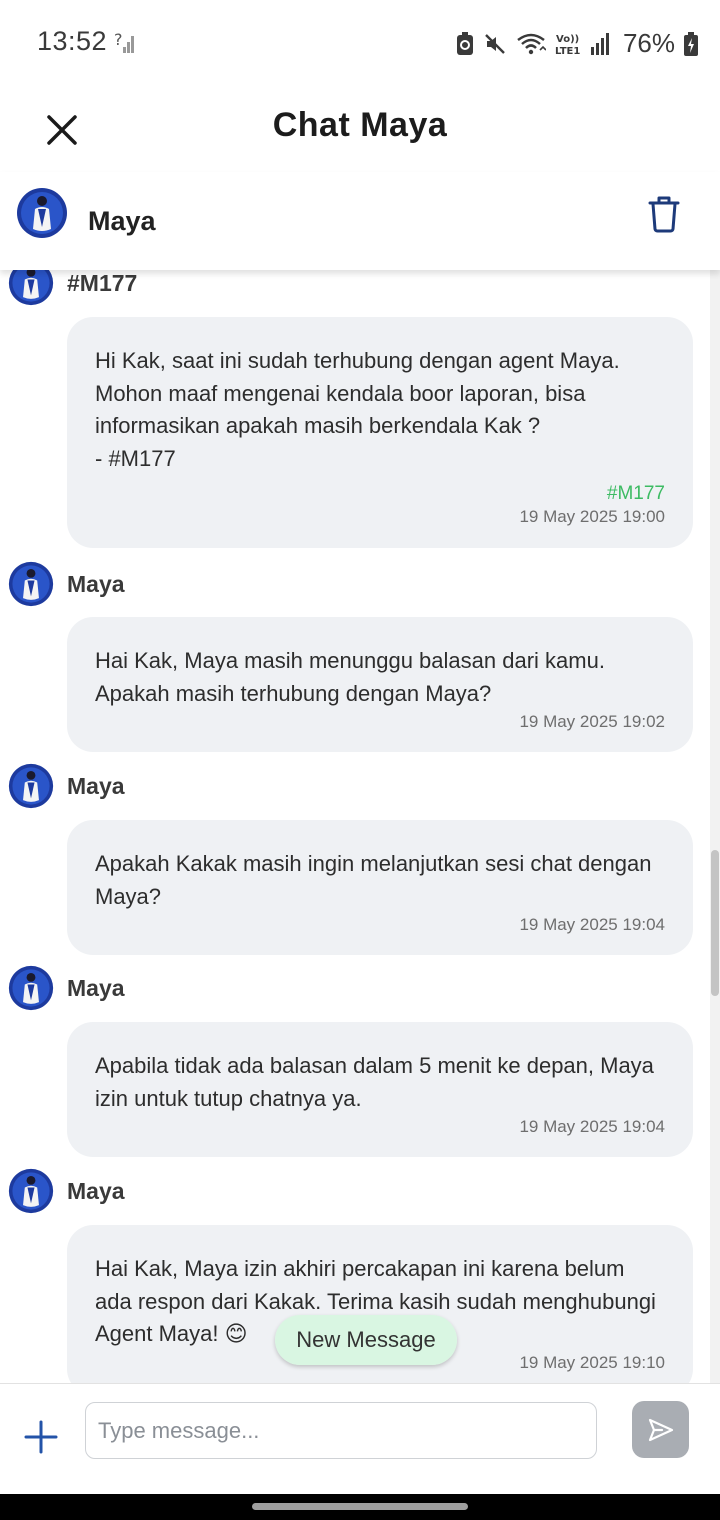 Image resolution: width=720 pixels, height=1520 pixels. What do you see at coordinates (531, 44) in the screenshot?
I see `wifi-icon` at bounding box center [531, 44].